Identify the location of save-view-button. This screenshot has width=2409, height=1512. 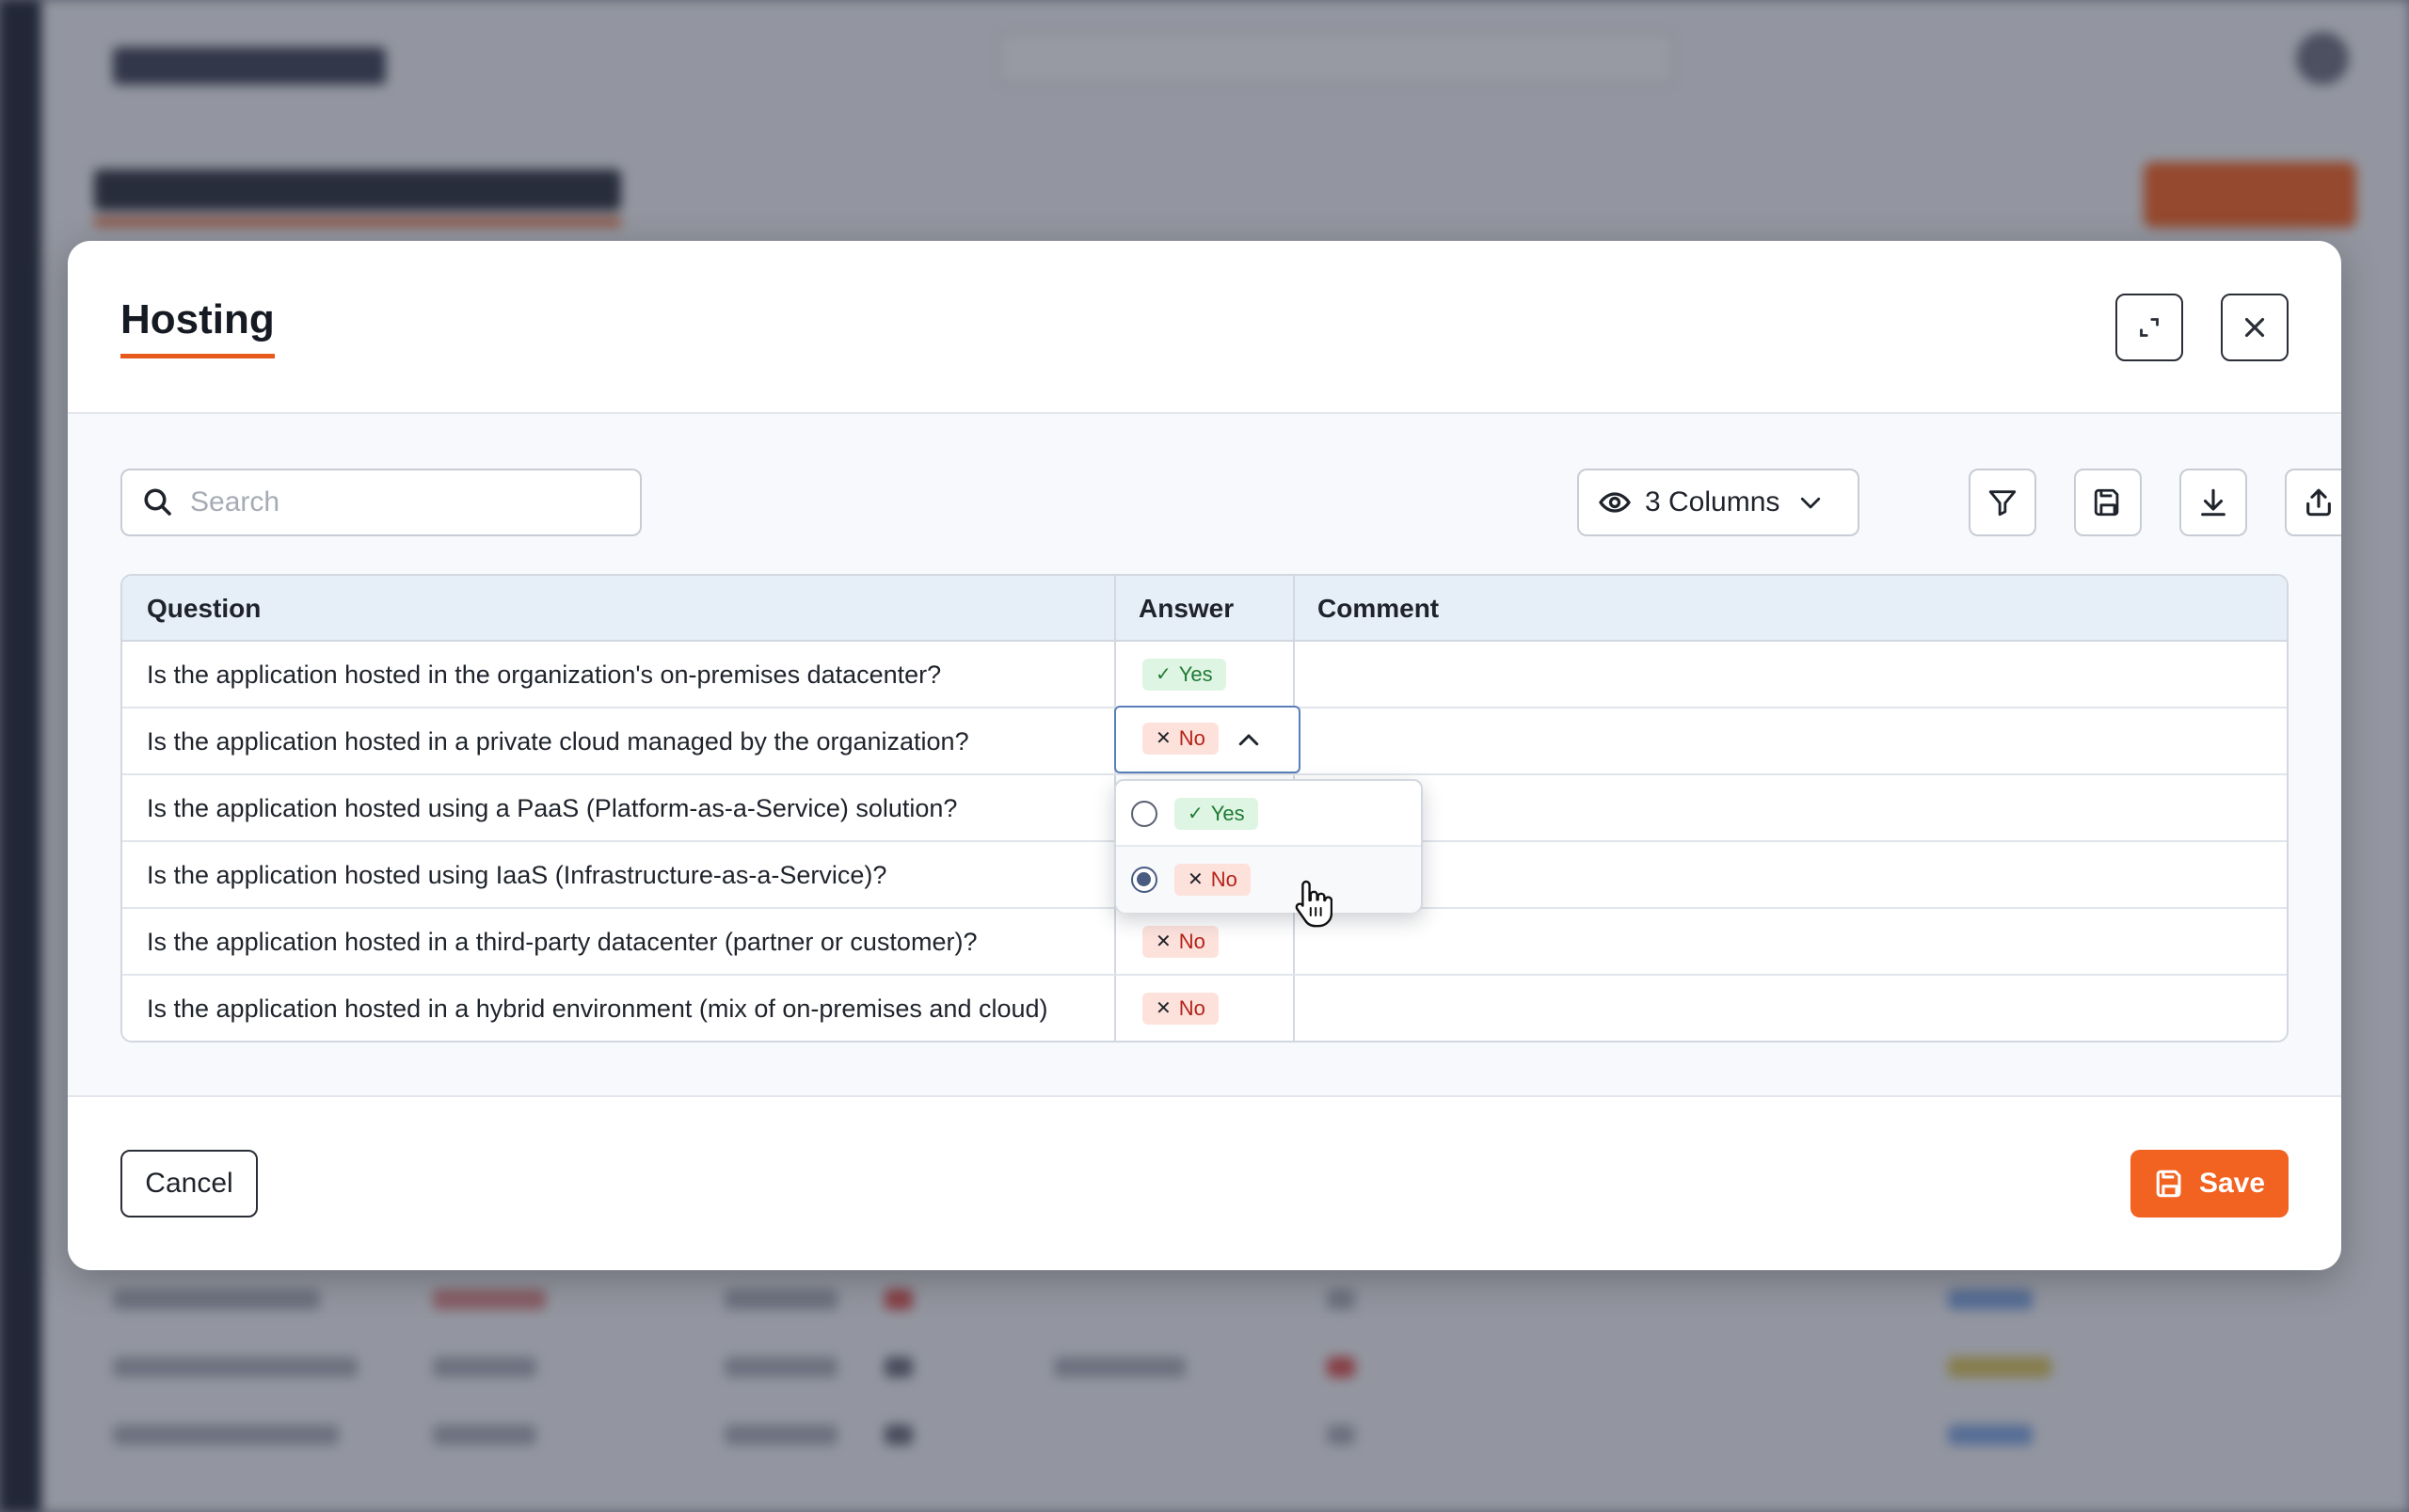
(2108, 503).